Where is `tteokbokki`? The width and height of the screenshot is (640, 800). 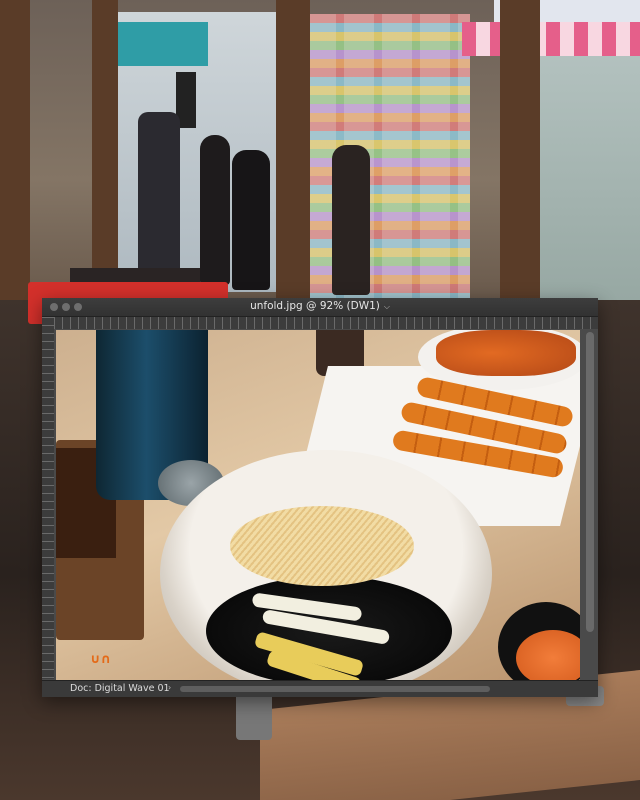 tteokbokki is located at coordinates (506, 353).